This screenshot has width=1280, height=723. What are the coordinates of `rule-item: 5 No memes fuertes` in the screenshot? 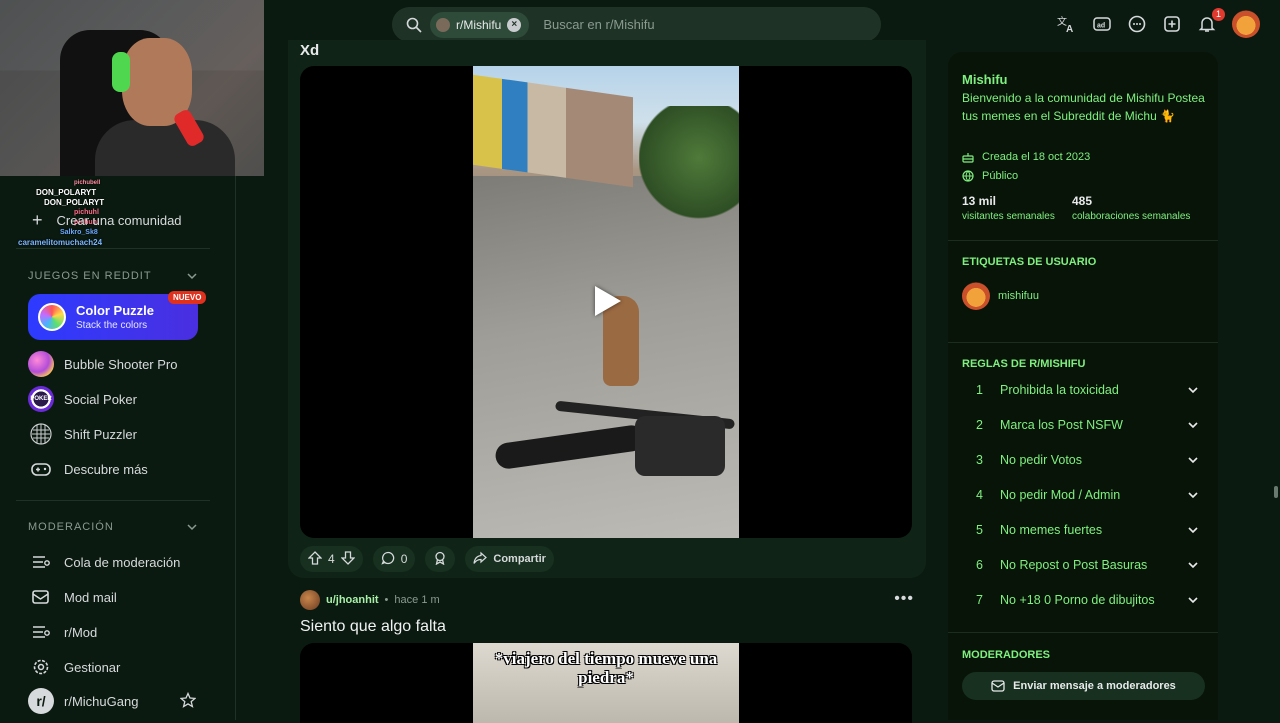 It's located at (1088, 530).